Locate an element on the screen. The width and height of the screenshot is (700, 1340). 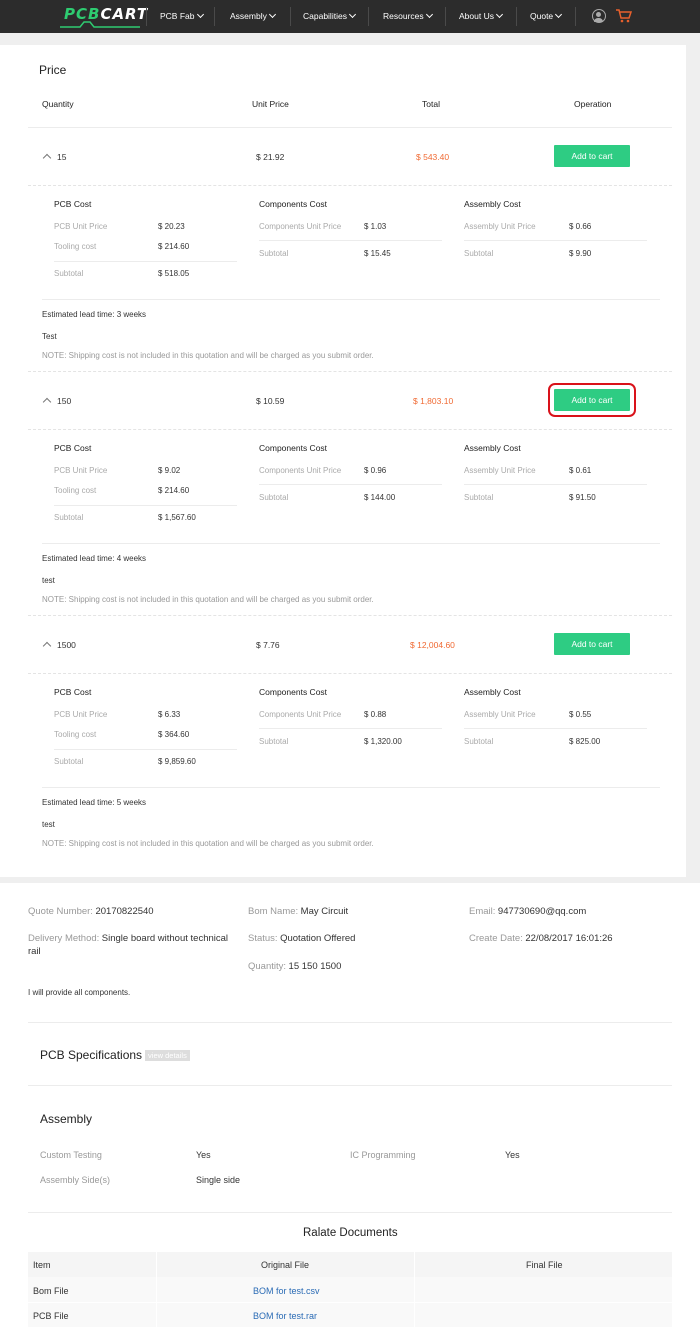
header-total: Total is located at coordinates (431, 104).